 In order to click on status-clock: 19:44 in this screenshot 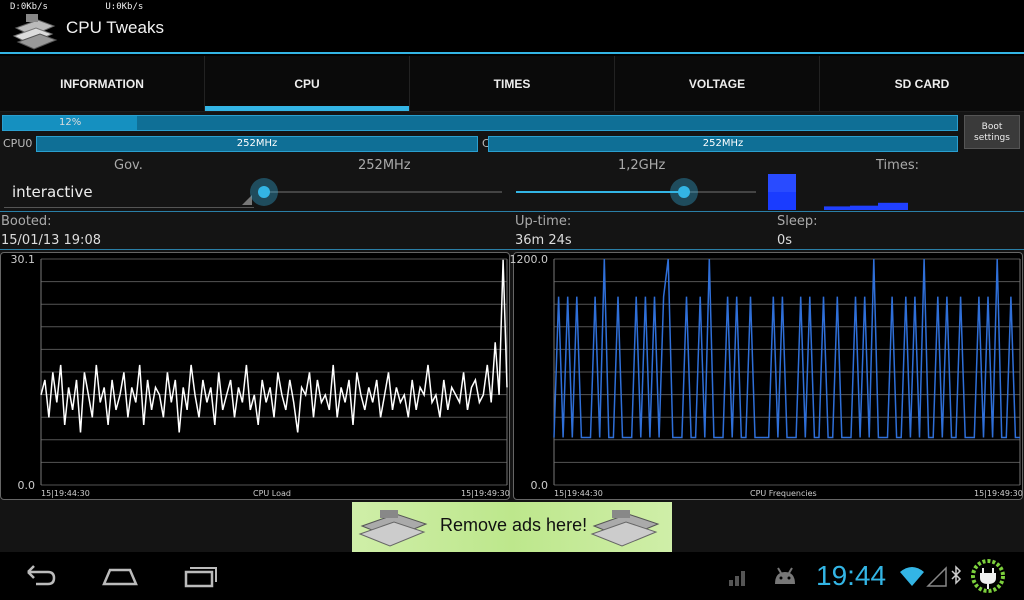, I will do `click(851, 575)`.